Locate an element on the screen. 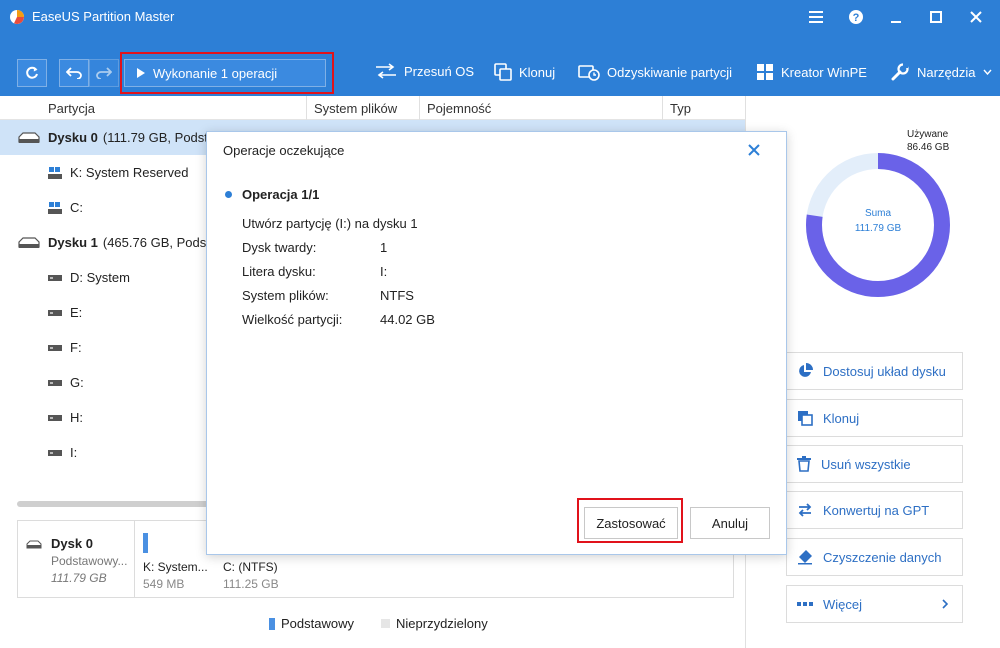 The width and height of the screenshot is (1000, 648). partition-label: H: is located at coordinates (76, 417).